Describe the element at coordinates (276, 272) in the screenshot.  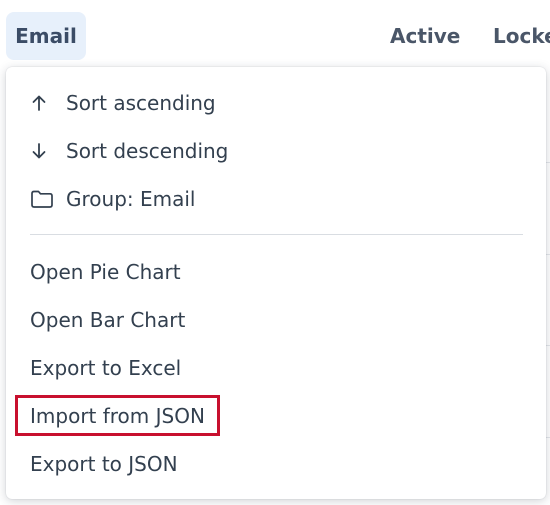
I see `menu-item-open-pie-chart: Open Pie Chart` at that location.